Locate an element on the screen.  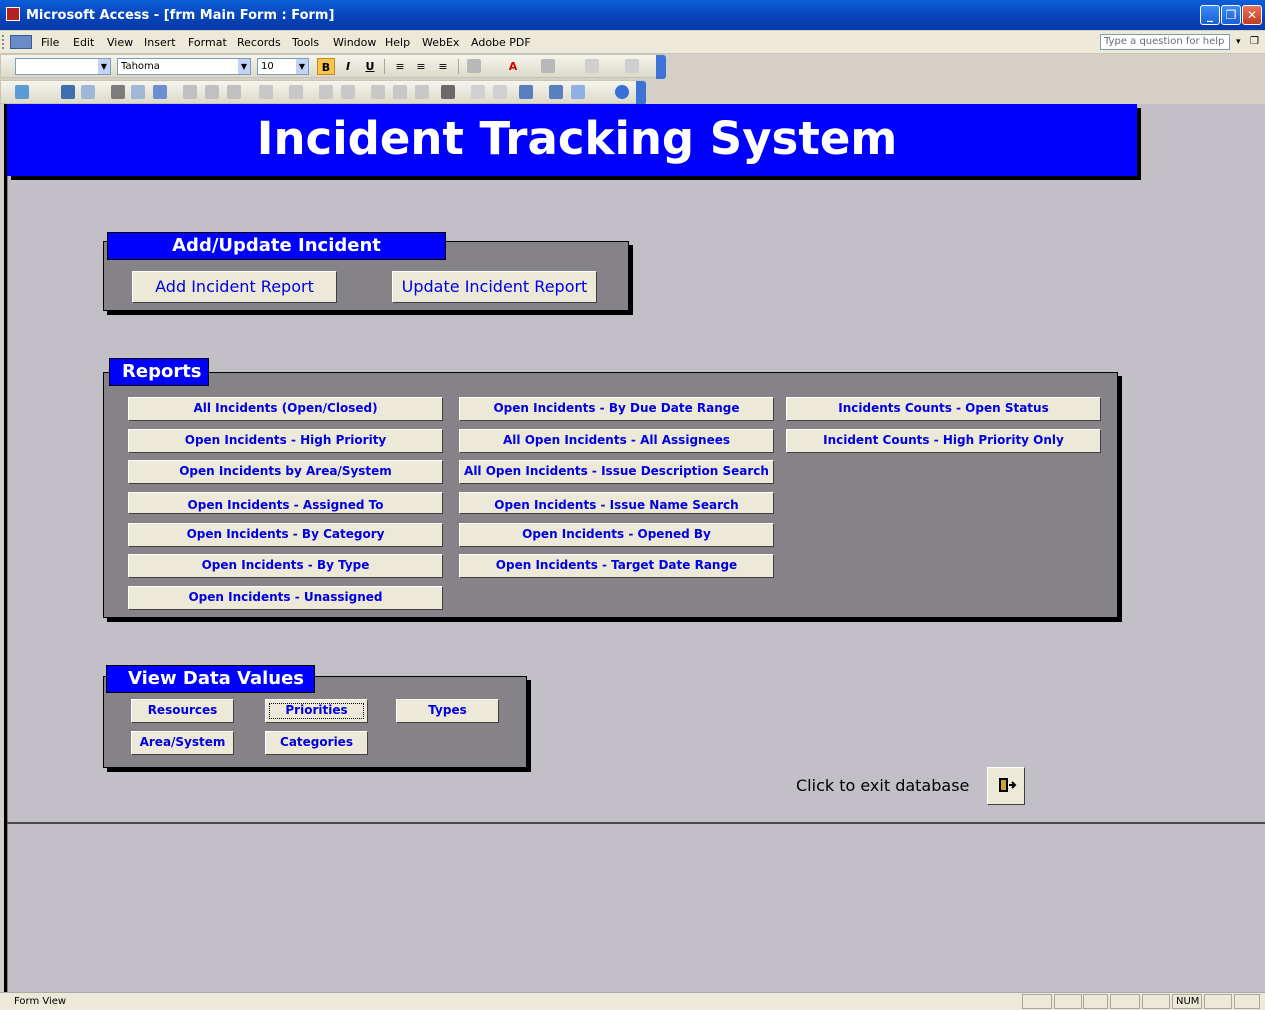
font-size-combo: 10 ▼ is located at coordinates (283, 66).